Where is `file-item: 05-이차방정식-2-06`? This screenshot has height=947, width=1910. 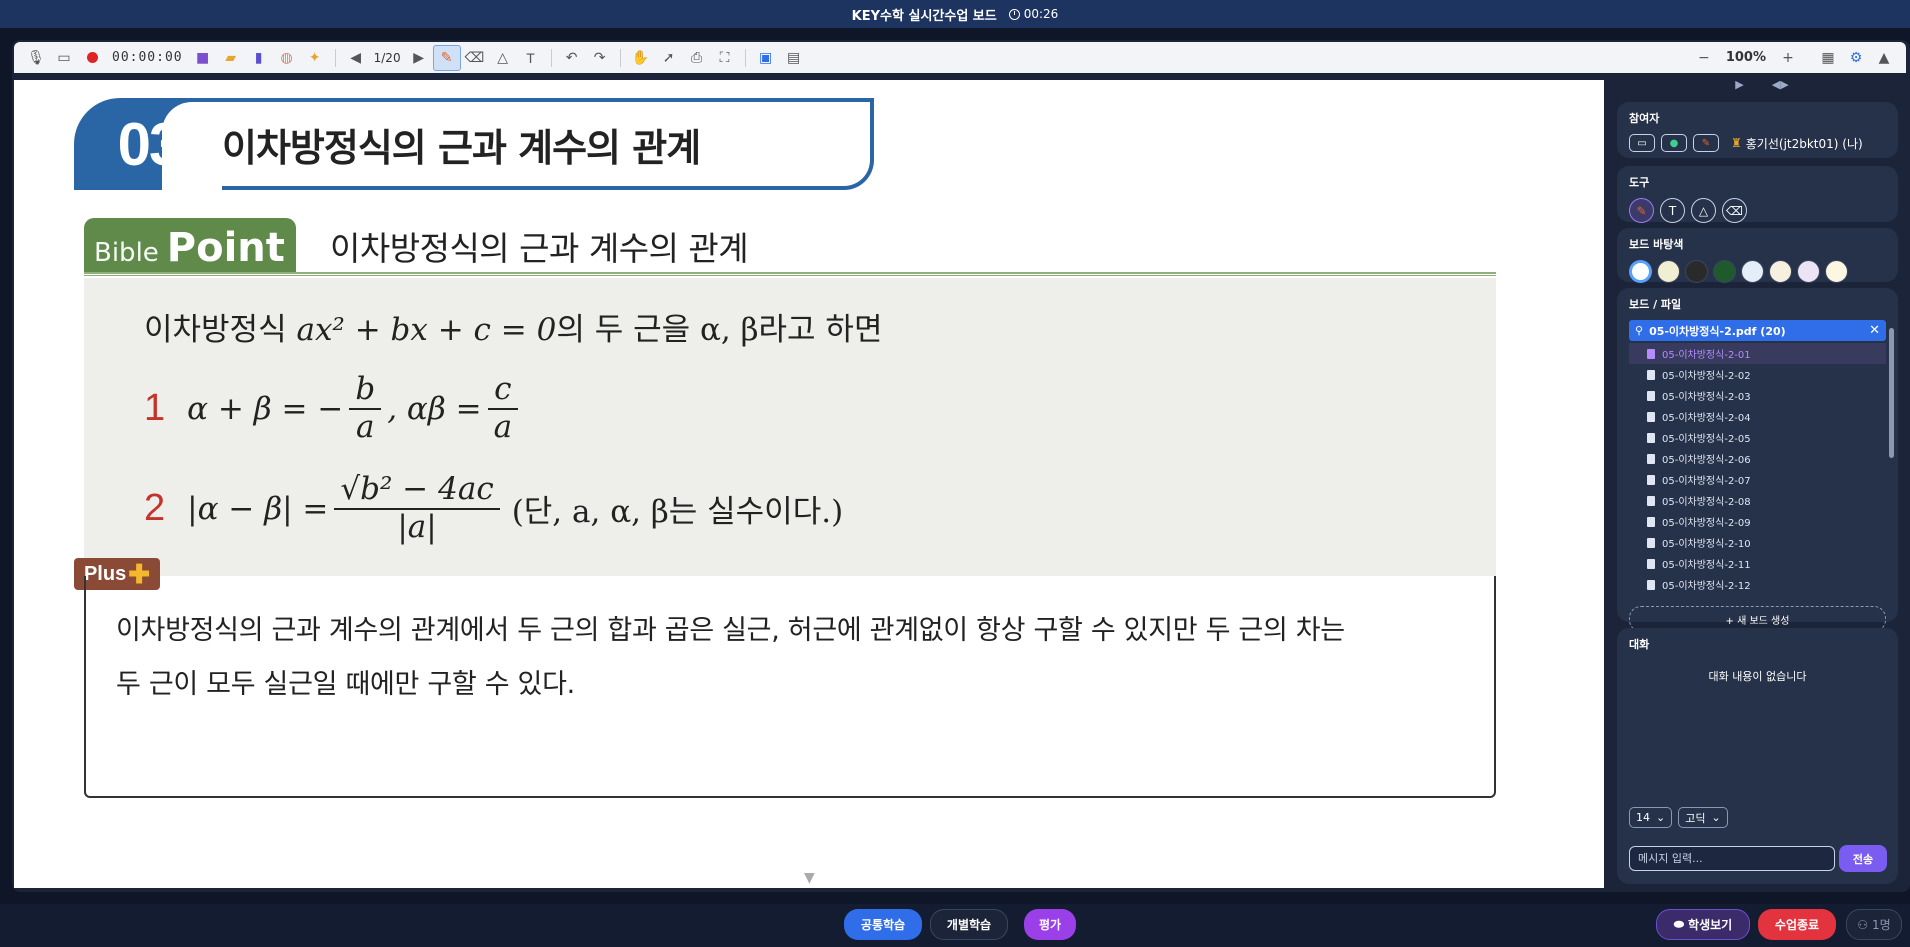 file-item: 05-이차방정식-2-06 is located at coordinates (1757, 458).